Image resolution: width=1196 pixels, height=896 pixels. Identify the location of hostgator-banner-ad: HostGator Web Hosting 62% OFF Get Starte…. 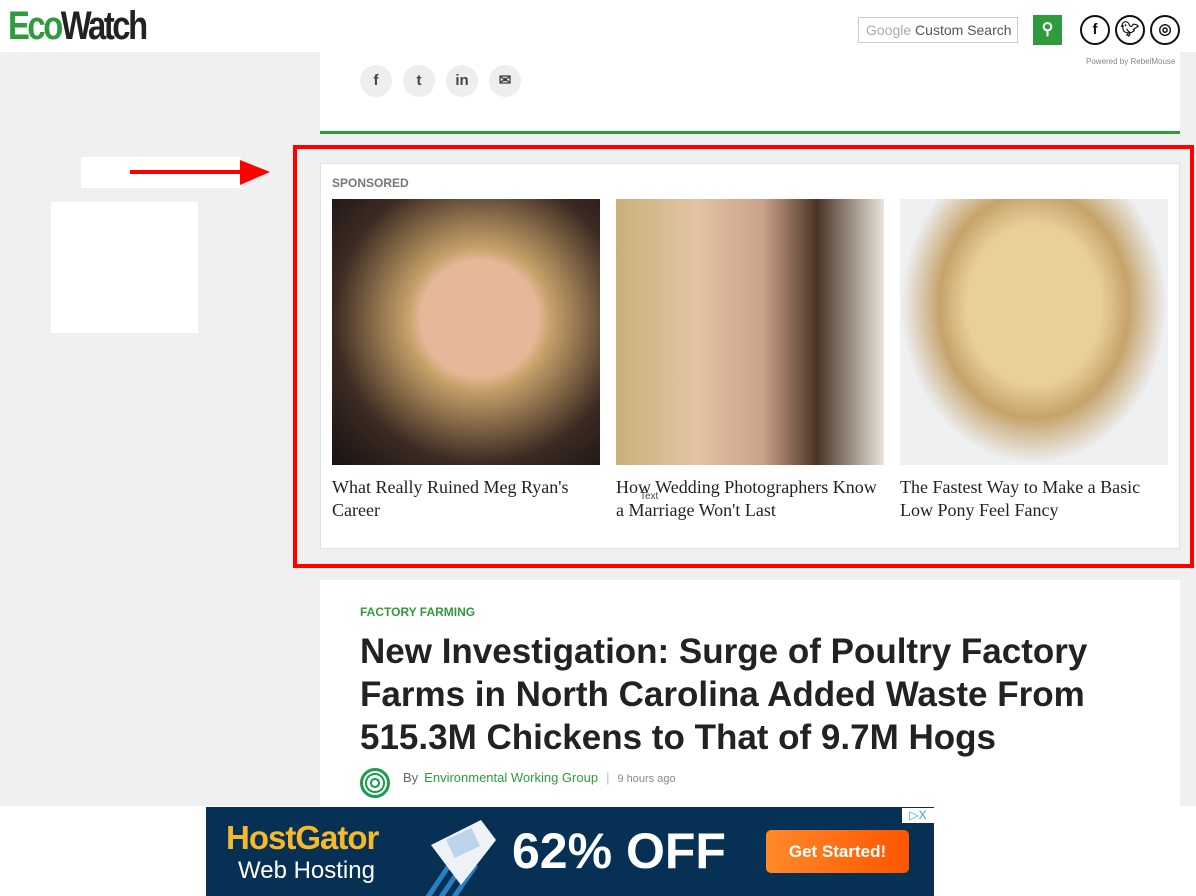
(570, 851).